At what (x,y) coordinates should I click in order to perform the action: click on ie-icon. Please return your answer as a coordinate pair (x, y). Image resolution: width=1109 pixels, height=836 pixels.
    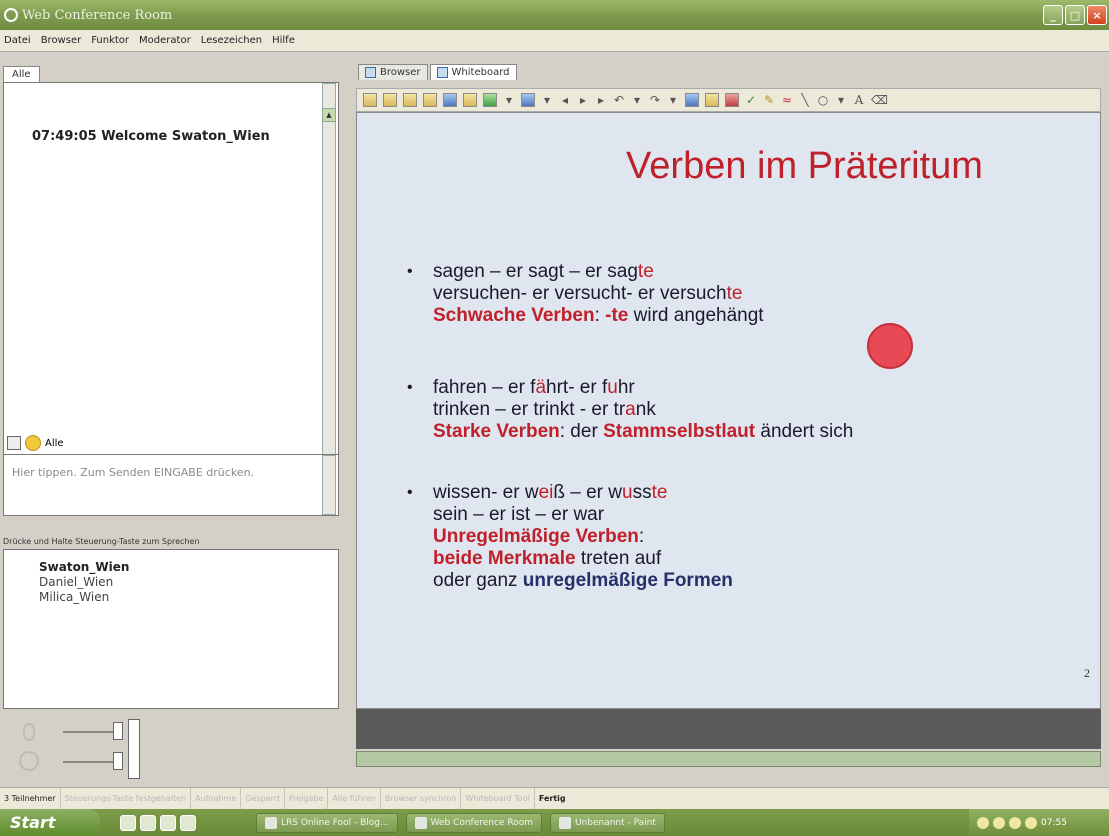
    Looking at the image, I should click on (128, 822).